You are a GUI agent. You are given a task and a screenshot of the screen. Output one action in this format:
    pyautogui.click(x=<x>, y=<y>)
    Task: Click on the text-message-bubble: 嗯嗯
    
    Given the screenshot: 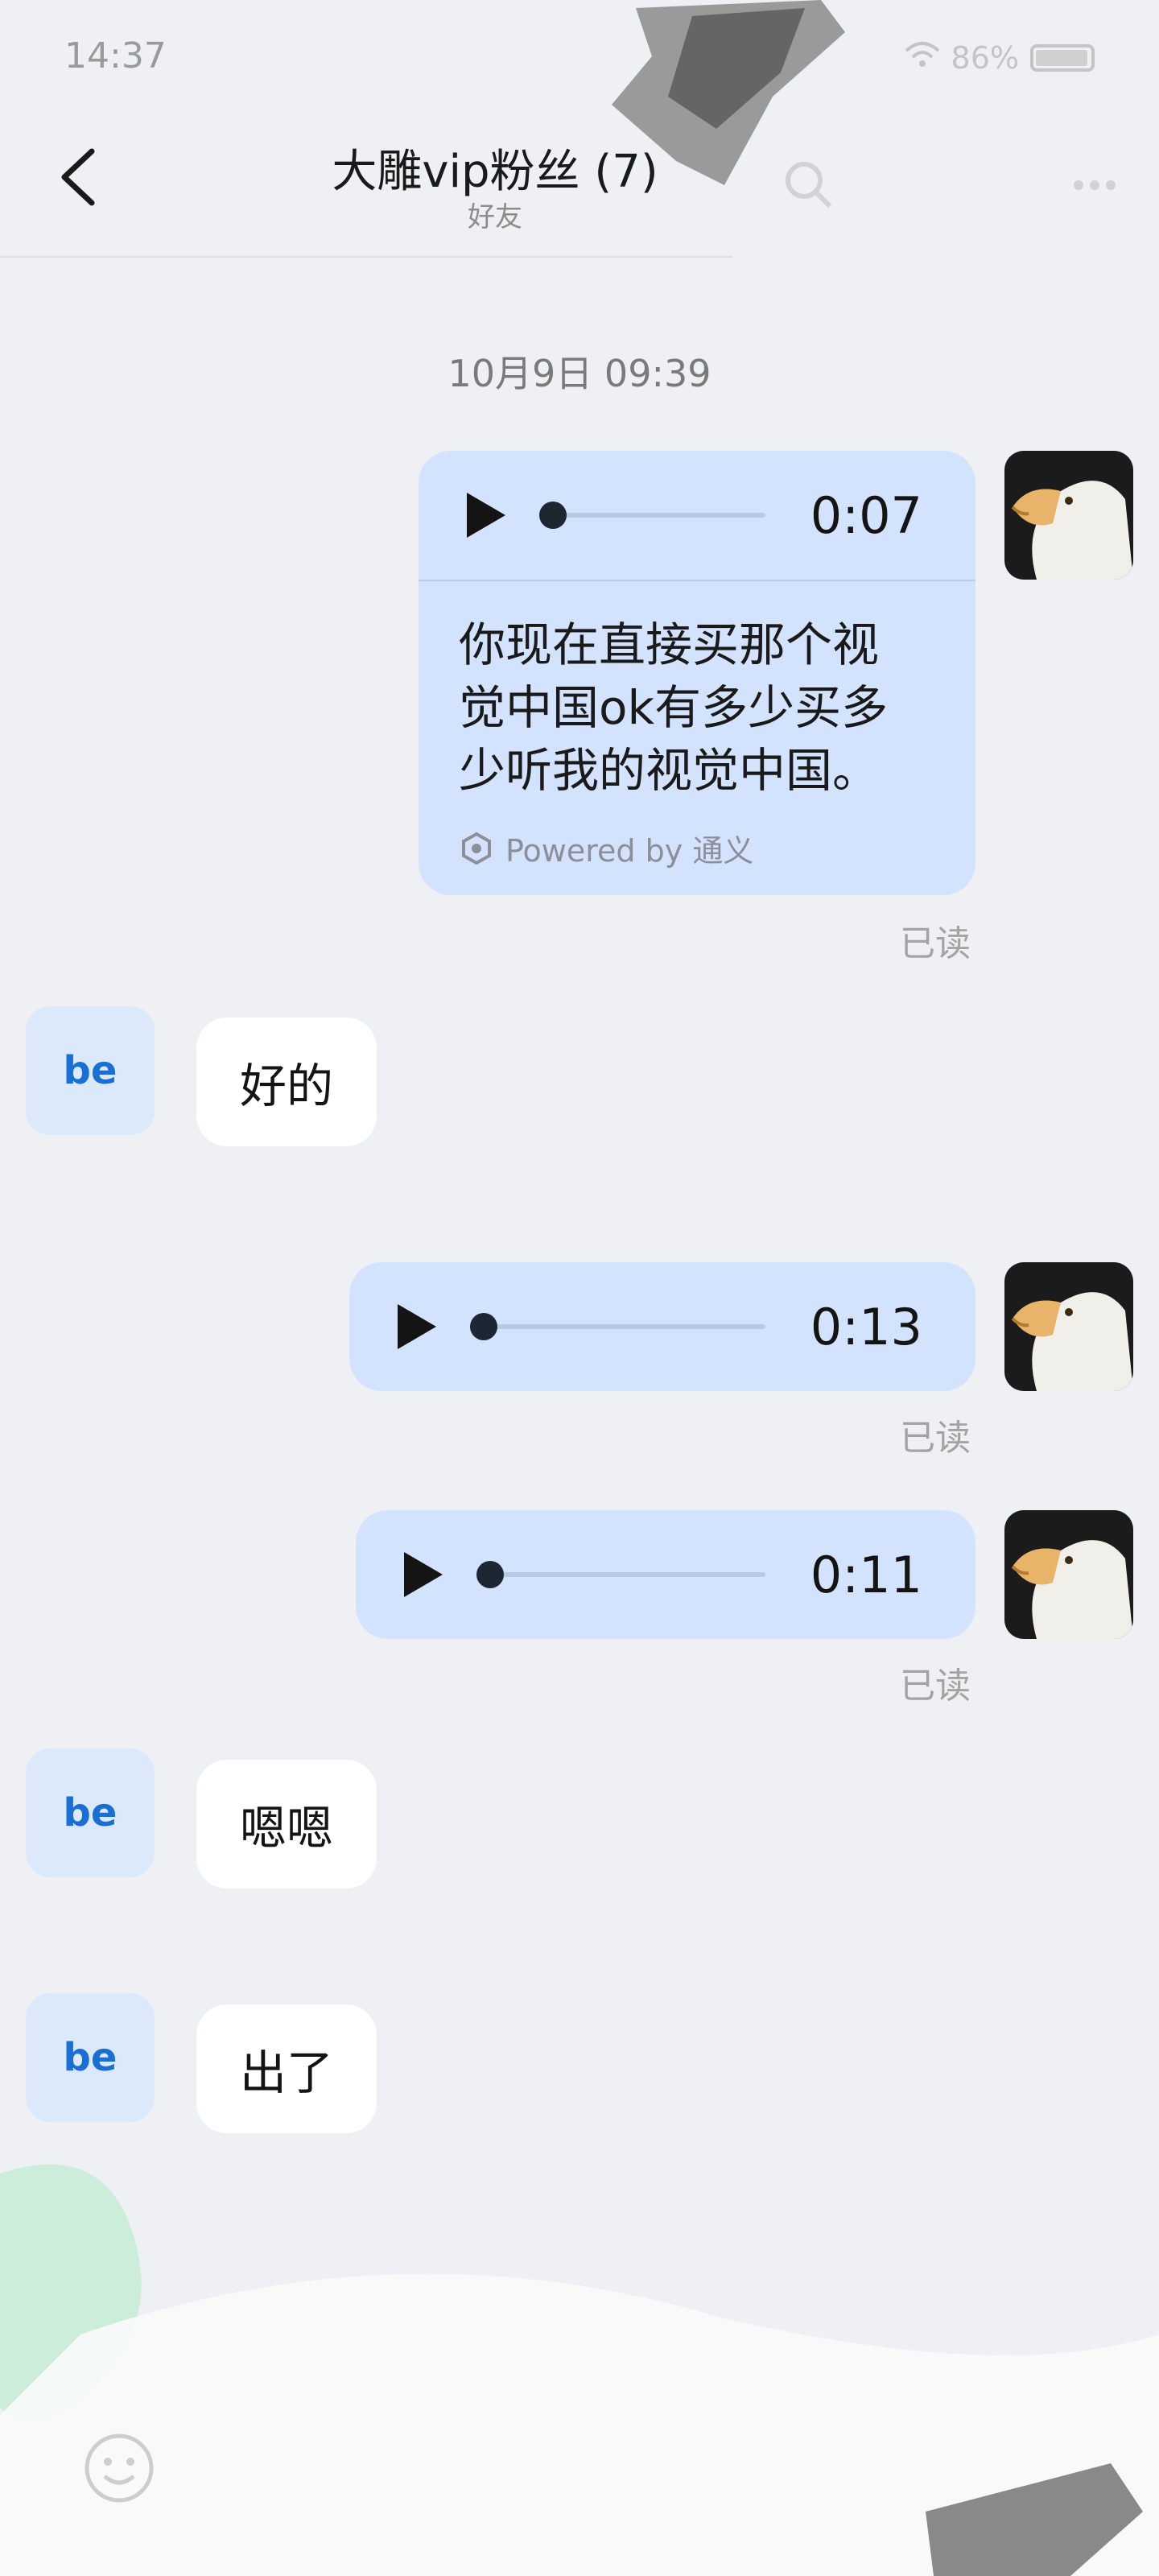 What is the action you would take?
    pyautogui.click(x=286, y=1824)
    